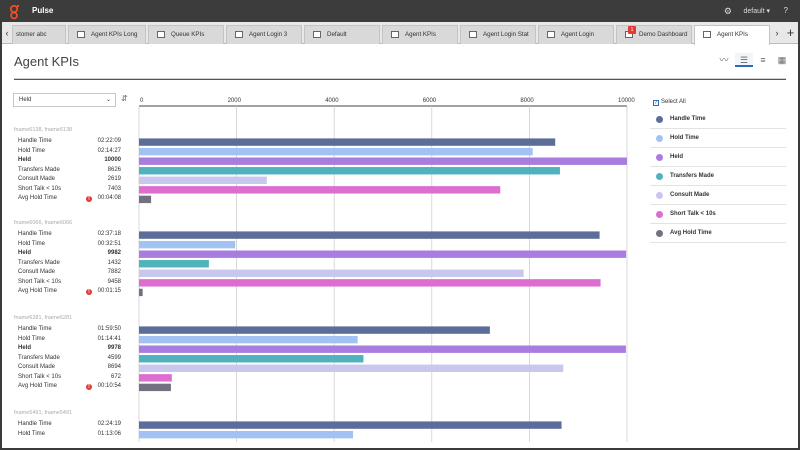 The image size is (800, 450). Describe the element at coordinates (114, 179) in the screenshot. I see `row-value: 2619` at that location.